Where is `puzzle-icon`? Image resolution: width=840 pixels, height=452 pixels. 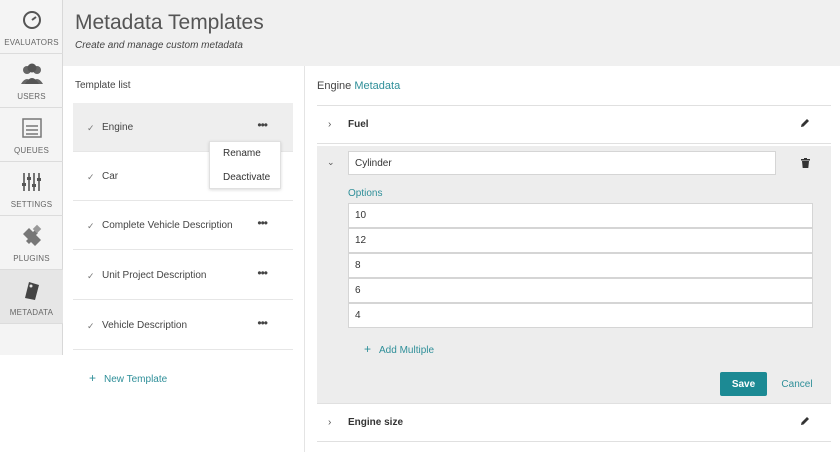
puzzle-icon is located at coordinates (31, 235).